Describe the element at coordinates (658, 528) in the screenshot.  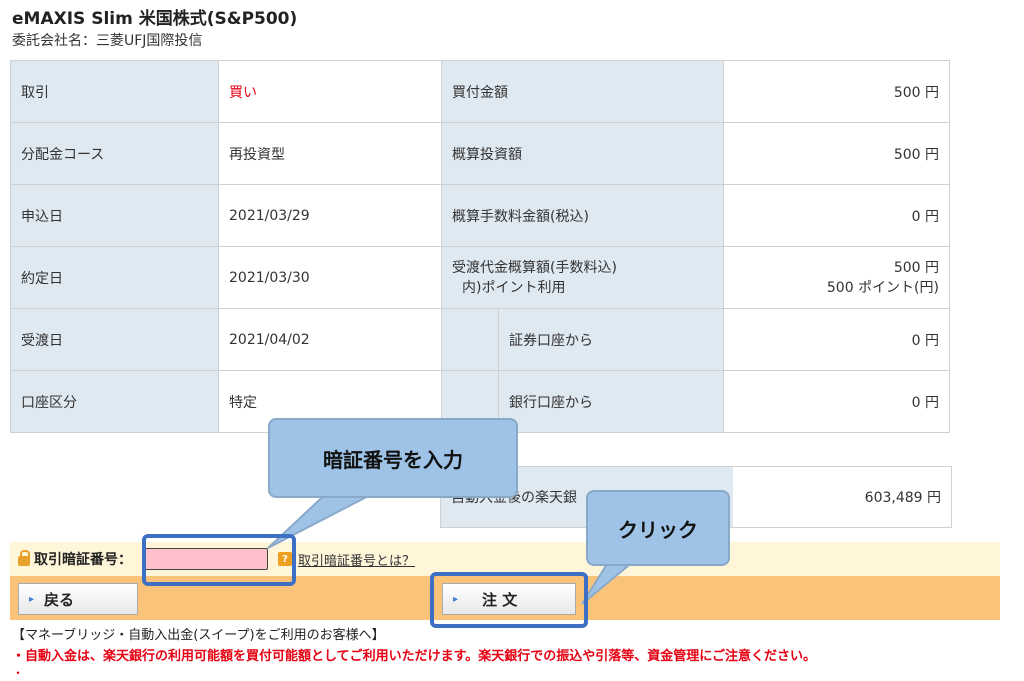
I see `callout-click: クリック` at that location.